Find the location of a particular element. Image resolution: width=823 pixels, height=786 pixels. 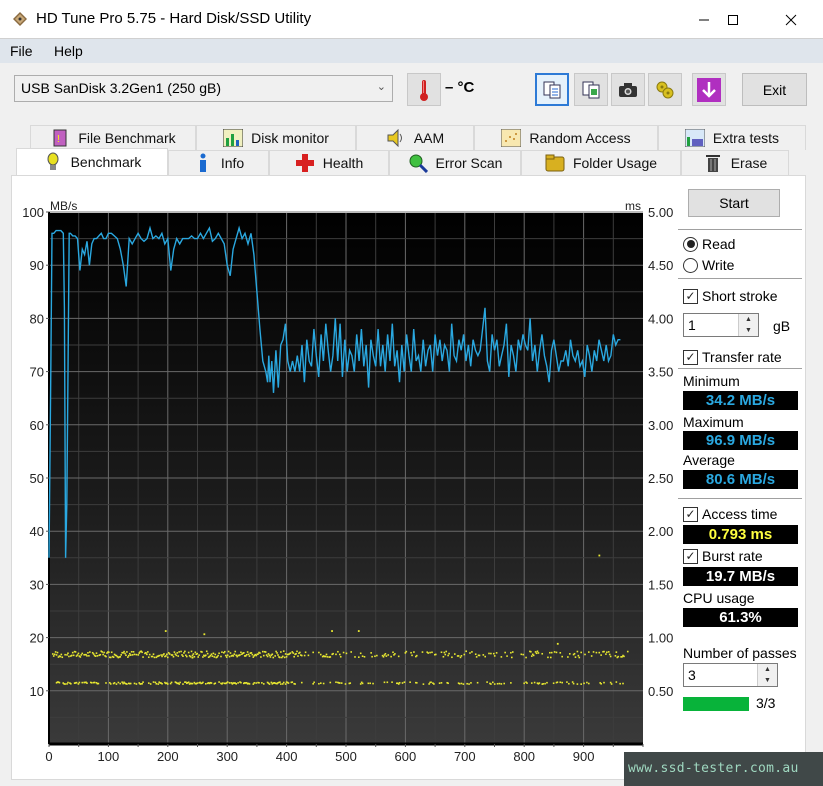

tab-health: Health is located at coordinates (329, 162).